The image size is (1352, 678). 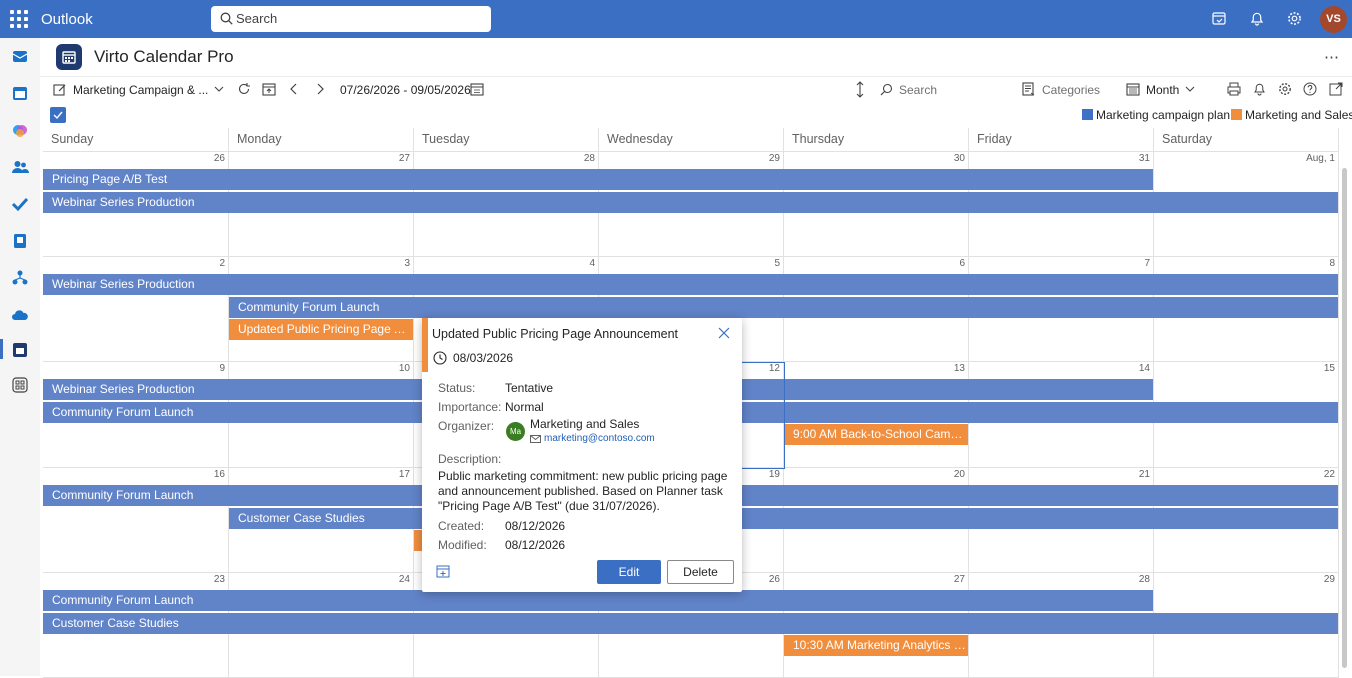 I want to click on settings-gear-icon, so click(x=1294, y=18).